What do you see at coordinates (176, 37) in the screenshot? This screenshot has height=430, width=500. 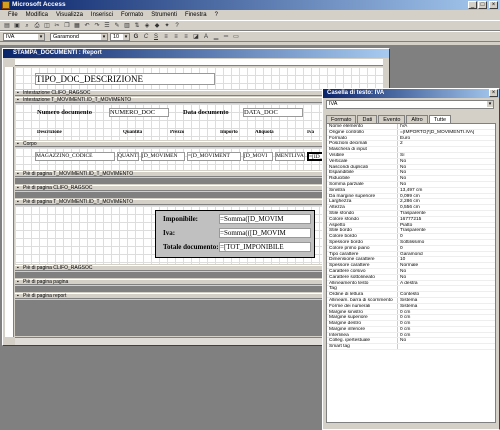 I see `align-center-icon: ≡` at bounding box center [176, 37].